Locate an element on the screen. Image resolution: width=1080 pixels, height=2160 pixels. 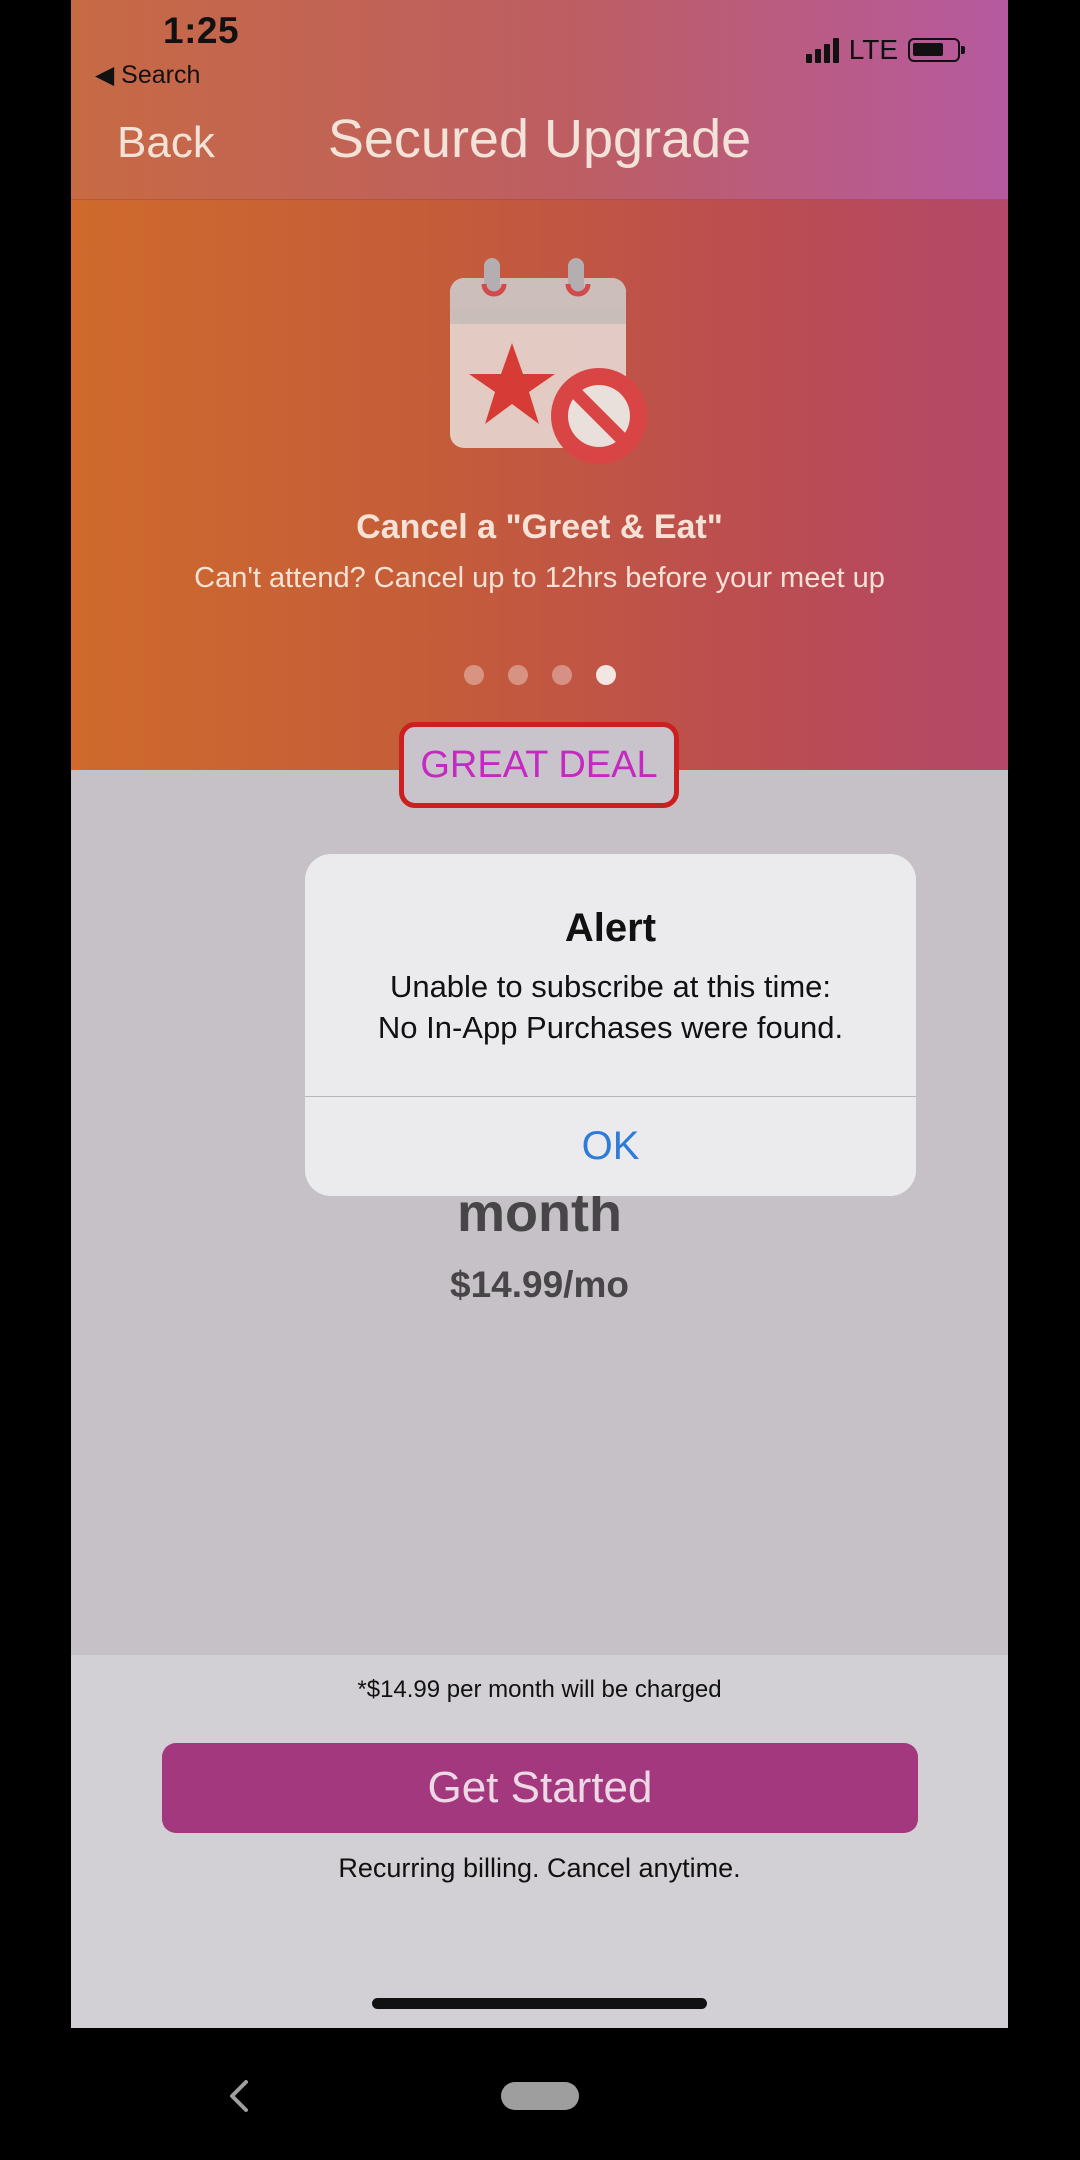
system-home-button is located at coordinates (540, 2096).